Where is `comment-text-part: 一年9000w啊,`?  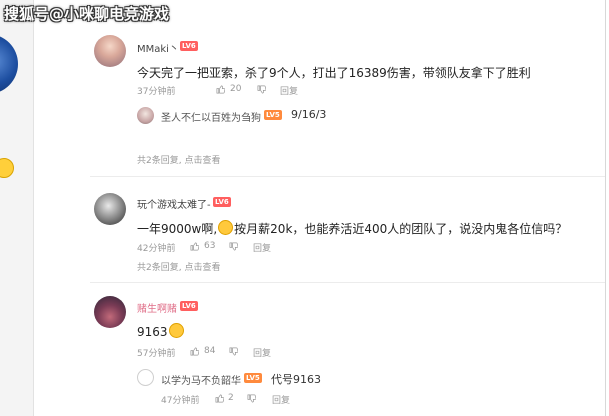 comment-text-part: 一年9000w啊, is located at coordinates (177, 229).